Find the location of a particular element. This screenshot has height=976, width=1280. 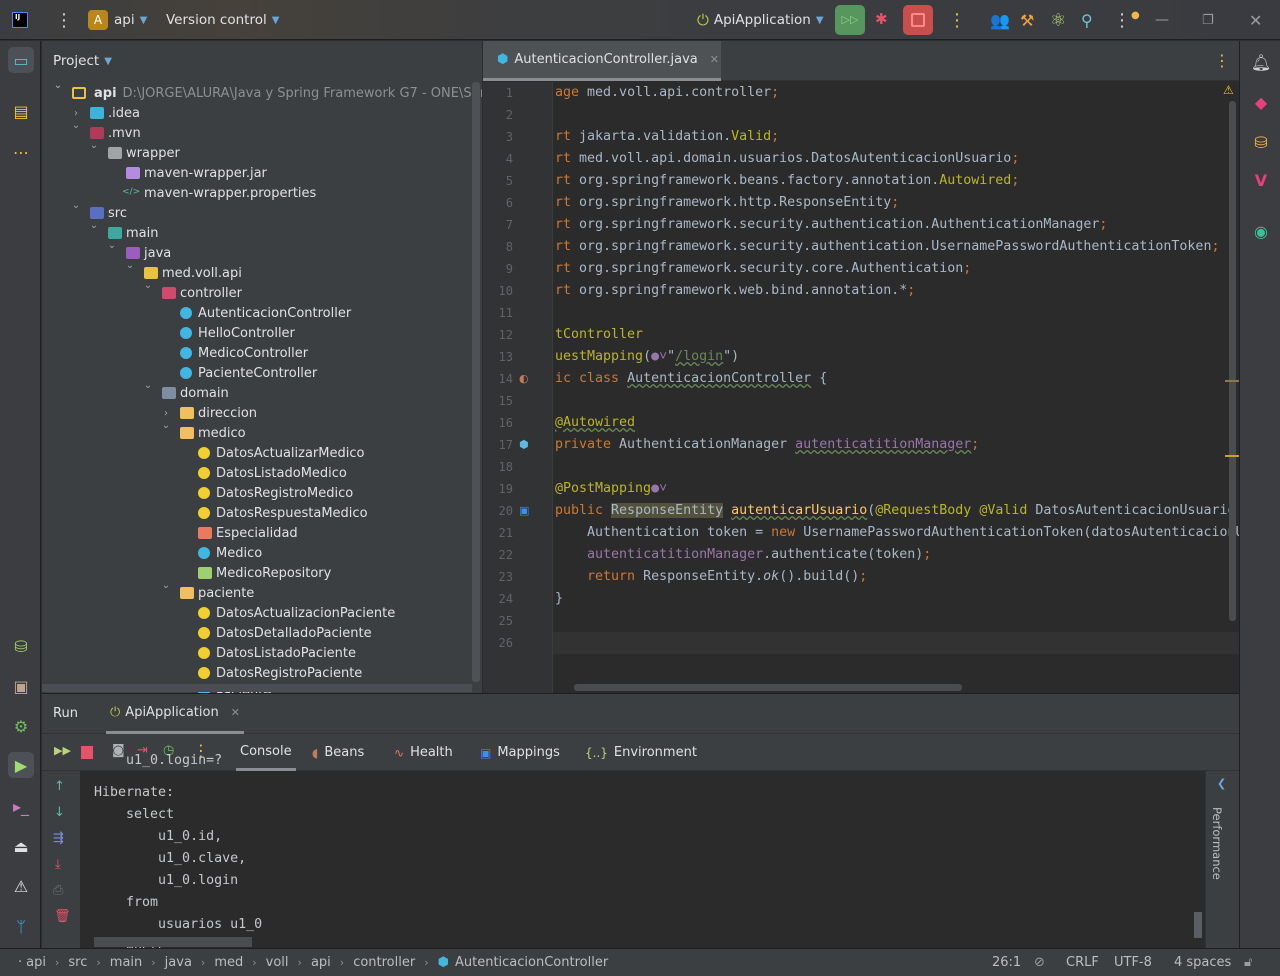

breadcrumb-item: api is located at coordinates (36, 962).